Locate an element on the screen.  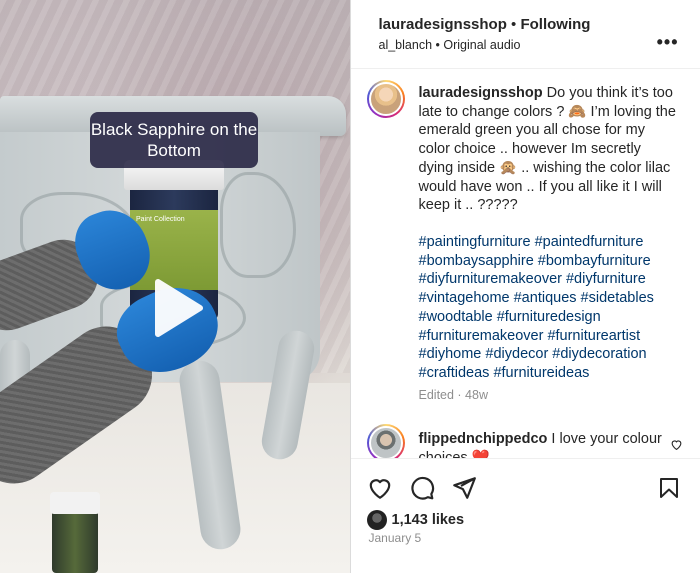
small-jar-lid is located at coordinates (75, 503).